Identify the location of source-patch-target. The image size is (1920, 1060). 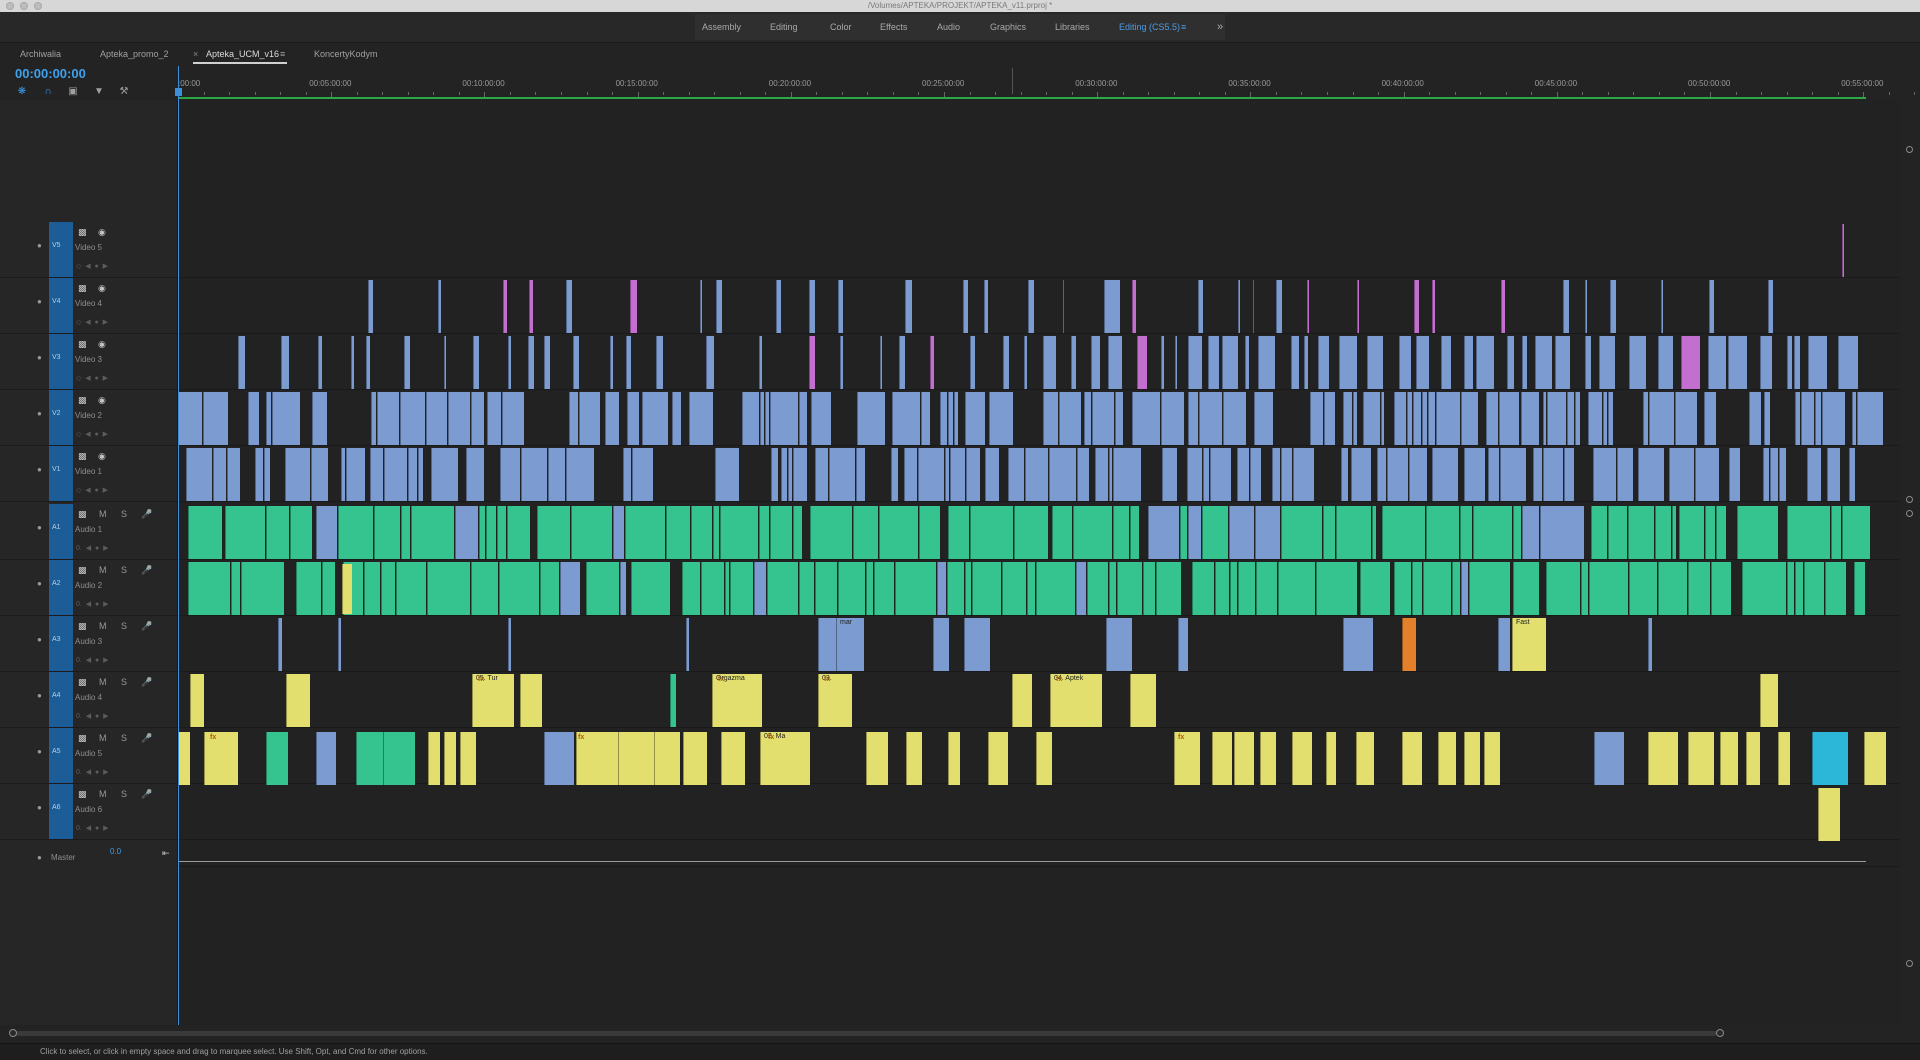
(61, 249).